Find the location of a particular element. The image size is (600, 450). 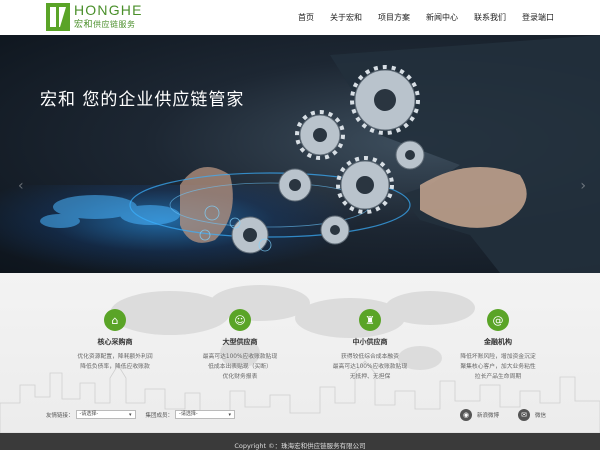

service-desc: 优化资源配置，降耗额外利润 降低负债率，降低应收账款 is located at coordinates (115, 362).